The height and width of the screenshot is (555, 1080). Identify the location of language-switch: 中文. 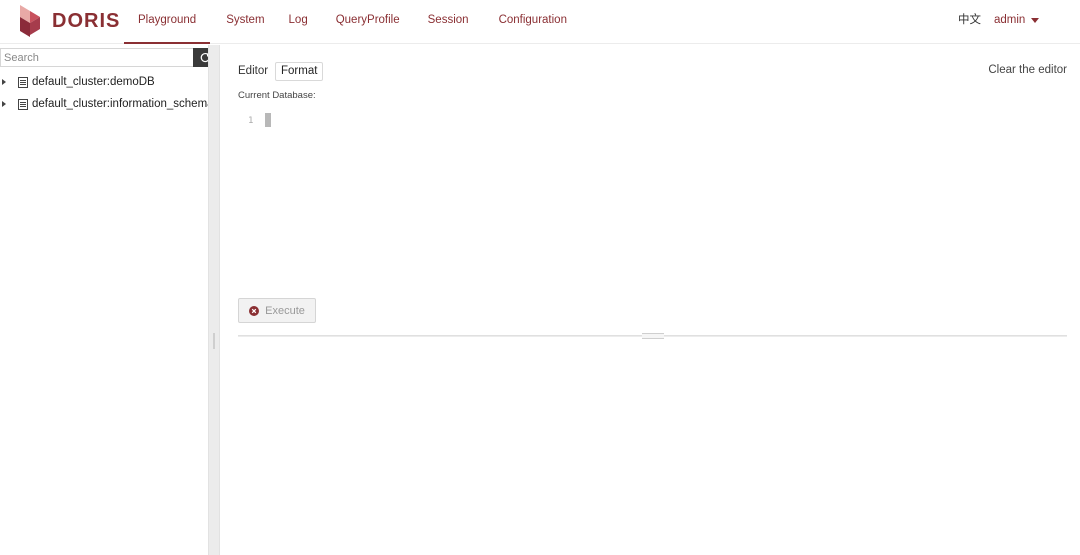
(969, 20).